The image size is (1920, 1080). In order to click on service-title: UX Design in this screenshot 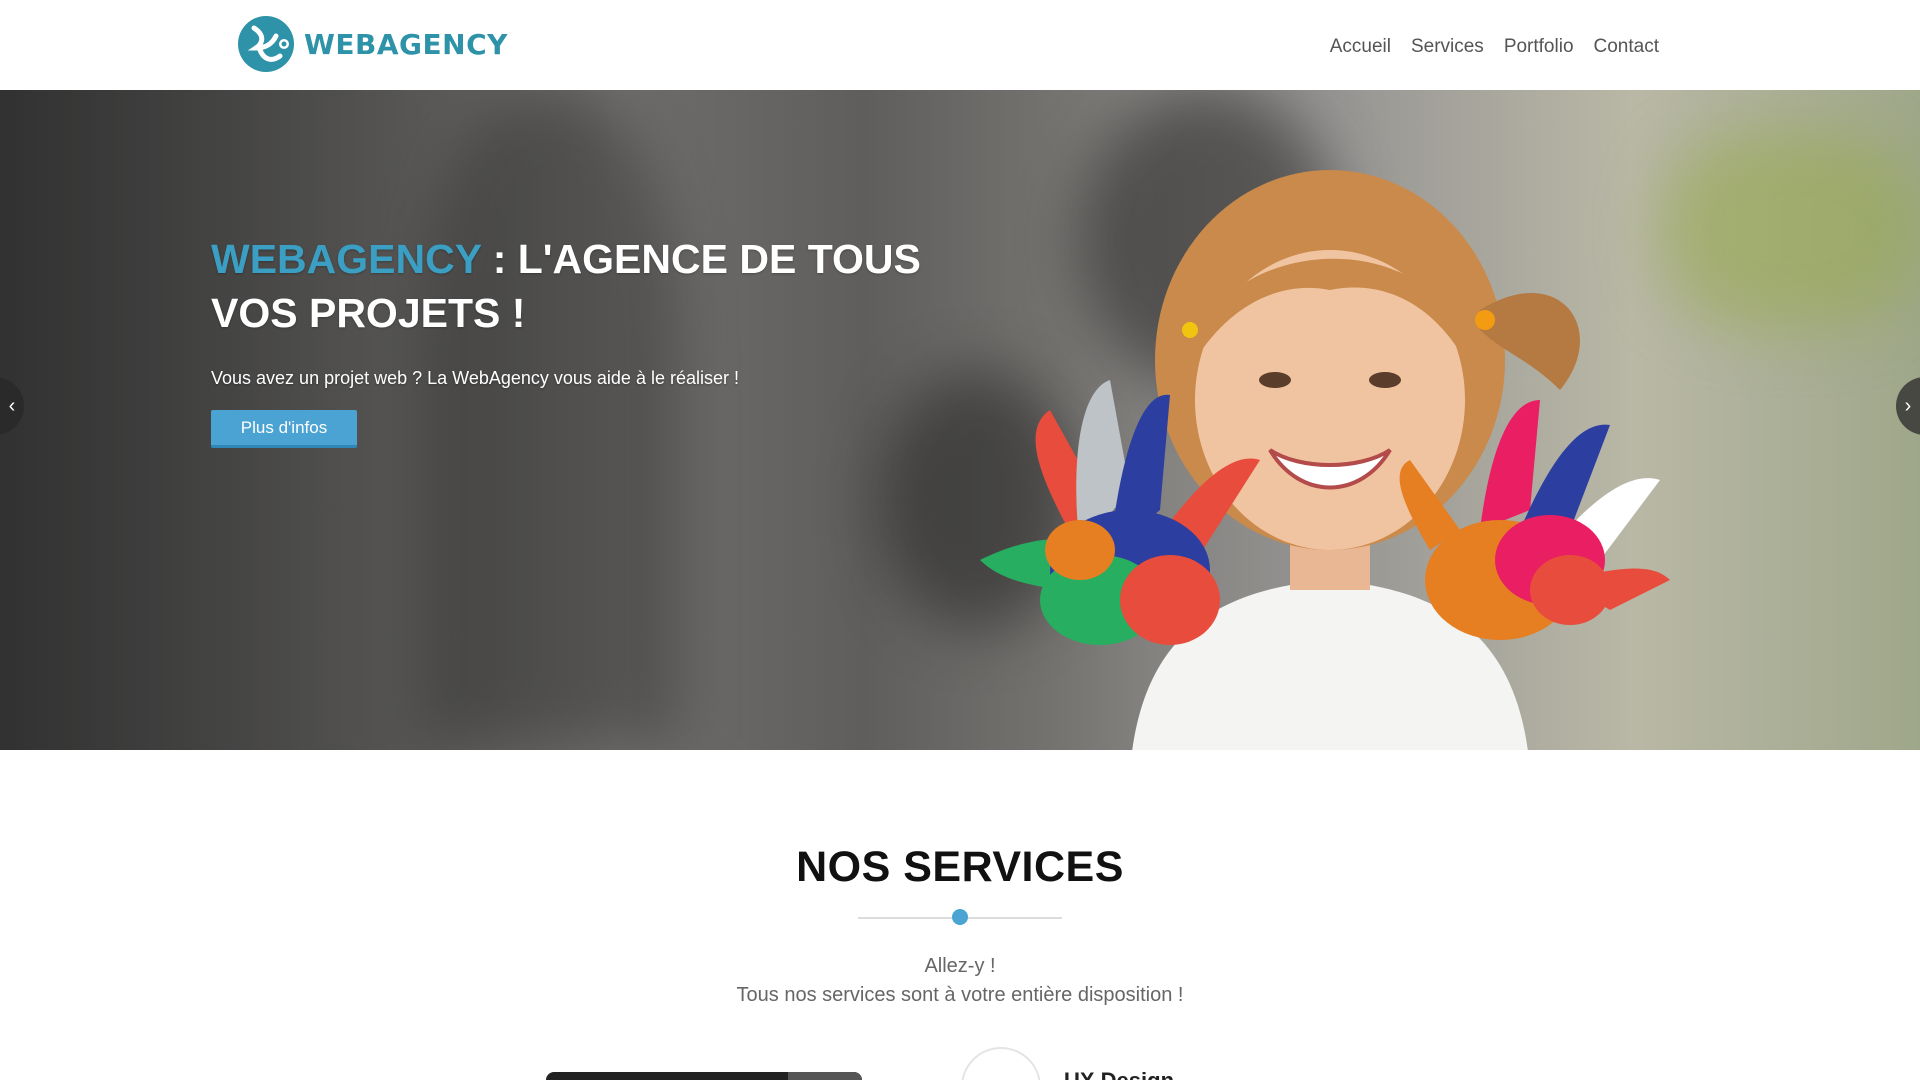, I will do `click(1119, 1074)`.